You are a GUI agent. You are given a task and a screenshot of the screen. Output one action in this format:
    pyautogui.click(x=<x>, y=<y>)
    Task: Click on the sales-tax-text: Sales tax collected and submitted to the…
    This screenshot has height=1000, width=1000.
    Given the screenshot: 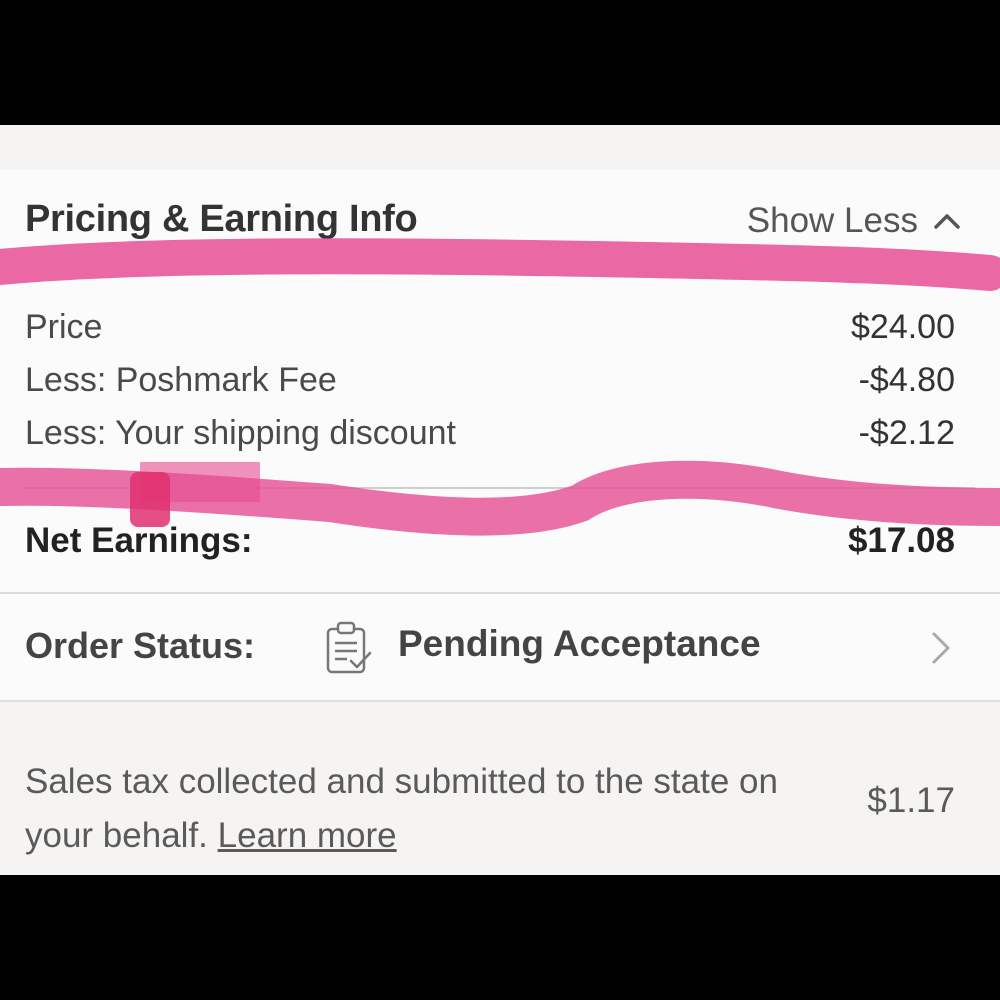 What is the action you would take?
    pyautogui.click(x=401, y=808)
    